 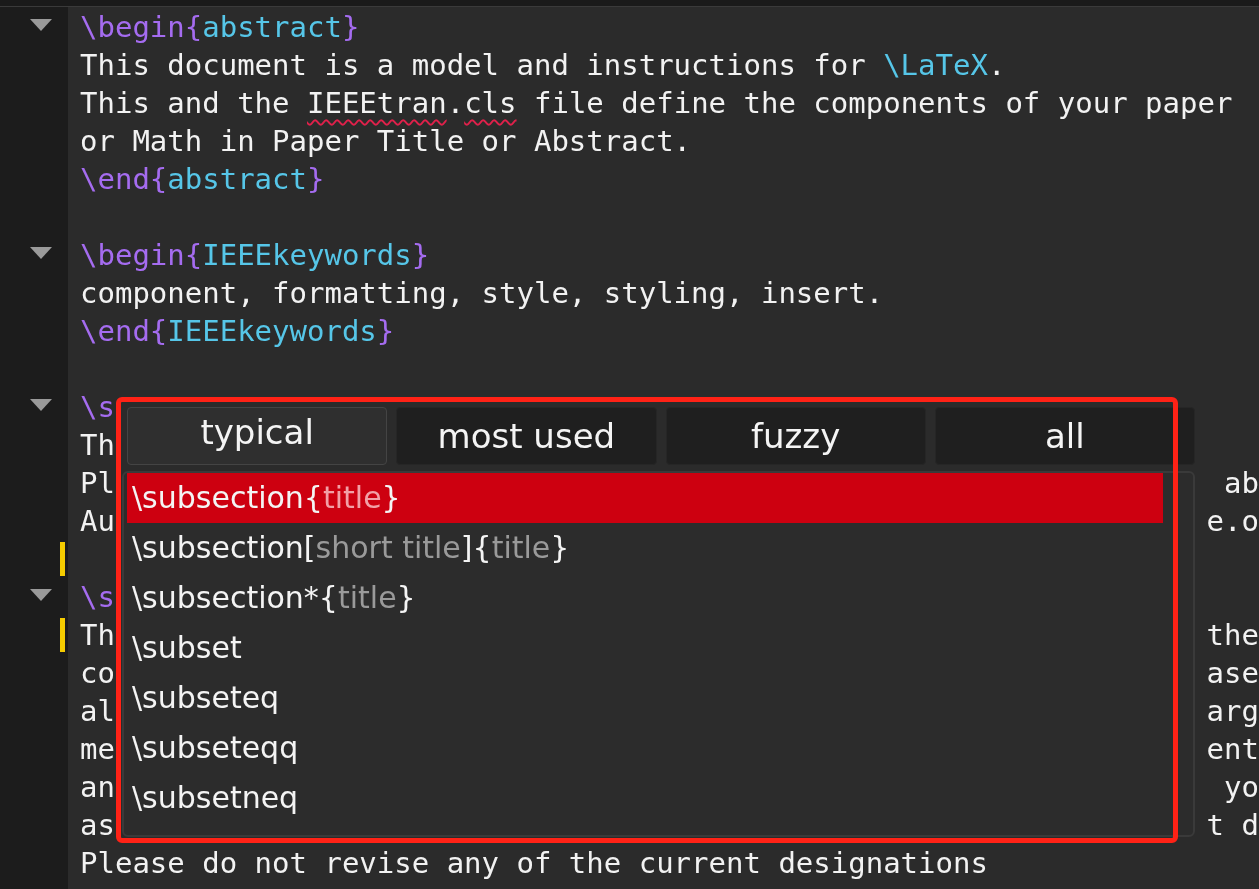 What do you see at coordinates (97, 825) in the screenshot?
I see `code-line: as` at bounding box center [97, 825].